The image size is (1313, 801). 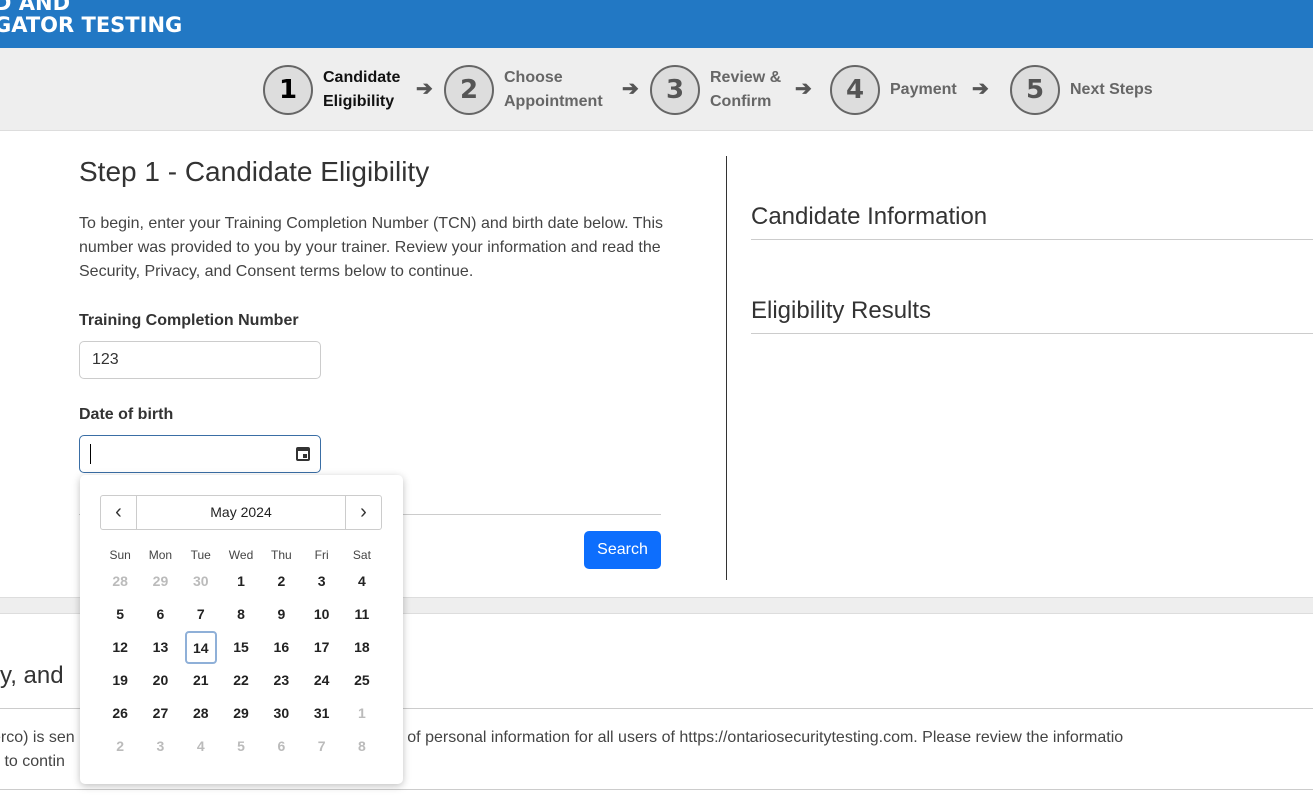 What do you see at coordinates (120, 647) in the screenshot?
I see `calendar-day: 12` at bounding box center [120, 647].